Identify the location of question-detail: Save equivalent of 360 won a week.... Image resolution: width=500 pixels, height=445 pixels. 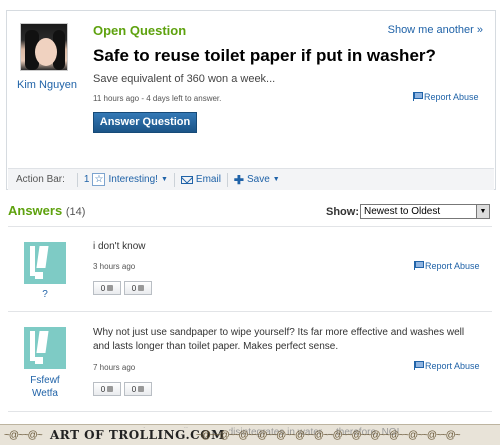
(184, 79).